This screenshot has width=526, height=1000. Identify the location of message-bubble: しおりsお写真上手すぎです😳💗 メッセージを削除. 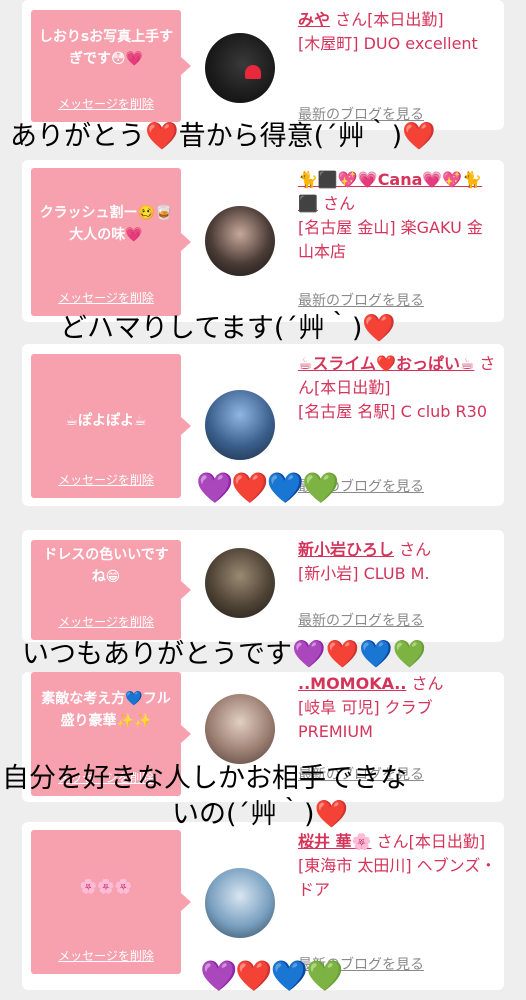
(111, 66).